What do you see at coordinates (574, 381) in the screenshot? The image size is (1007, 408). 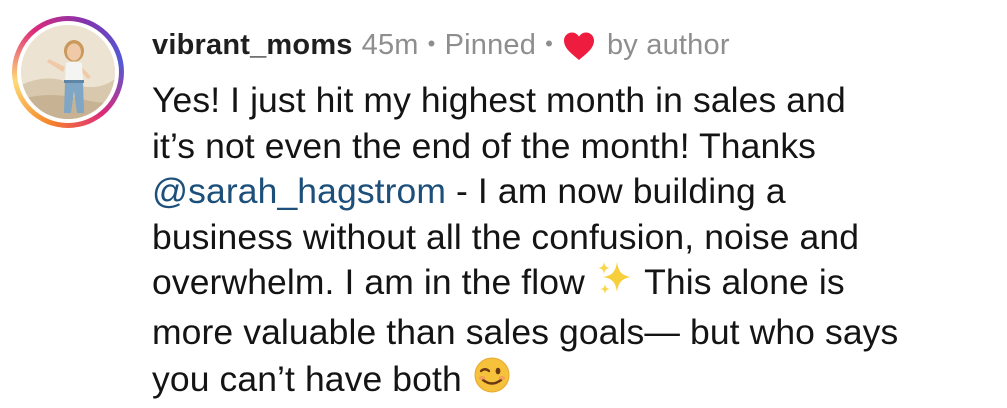 I see `comment-line: you can’t have both` at bounding box center [574, 381].